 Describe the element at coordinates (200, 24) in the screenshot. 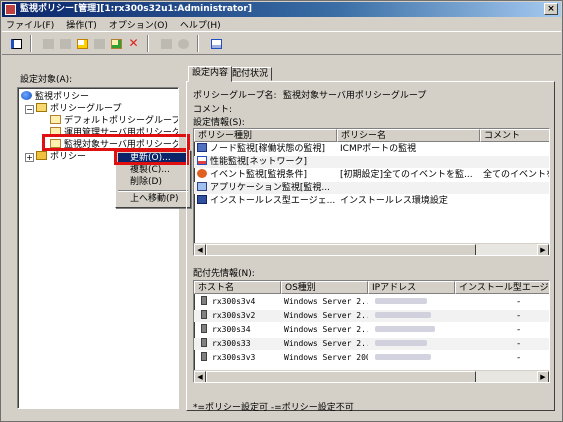

I see `menu-help: ヘルプ(H)` at that location.